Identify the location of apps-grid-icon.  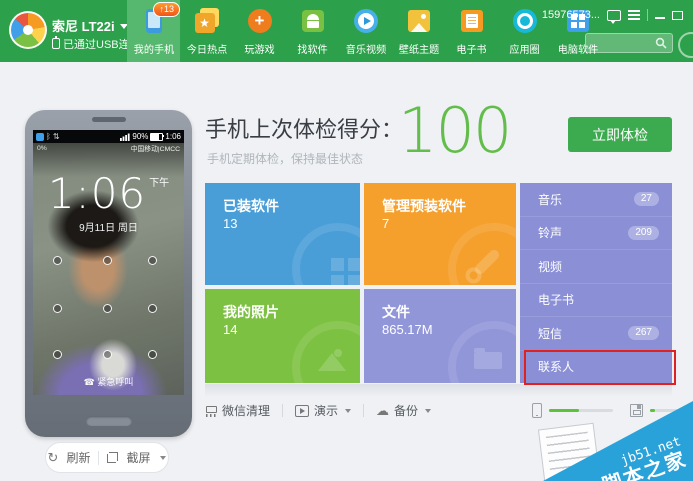
(326, 254).